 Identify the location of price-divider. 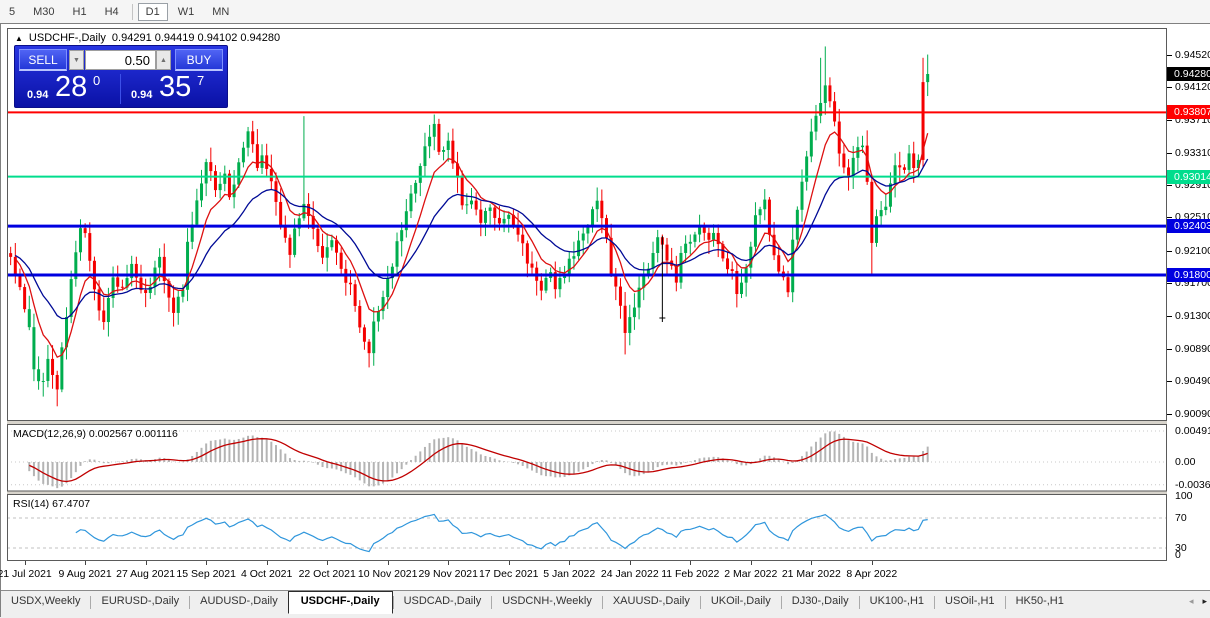
(120, 89).